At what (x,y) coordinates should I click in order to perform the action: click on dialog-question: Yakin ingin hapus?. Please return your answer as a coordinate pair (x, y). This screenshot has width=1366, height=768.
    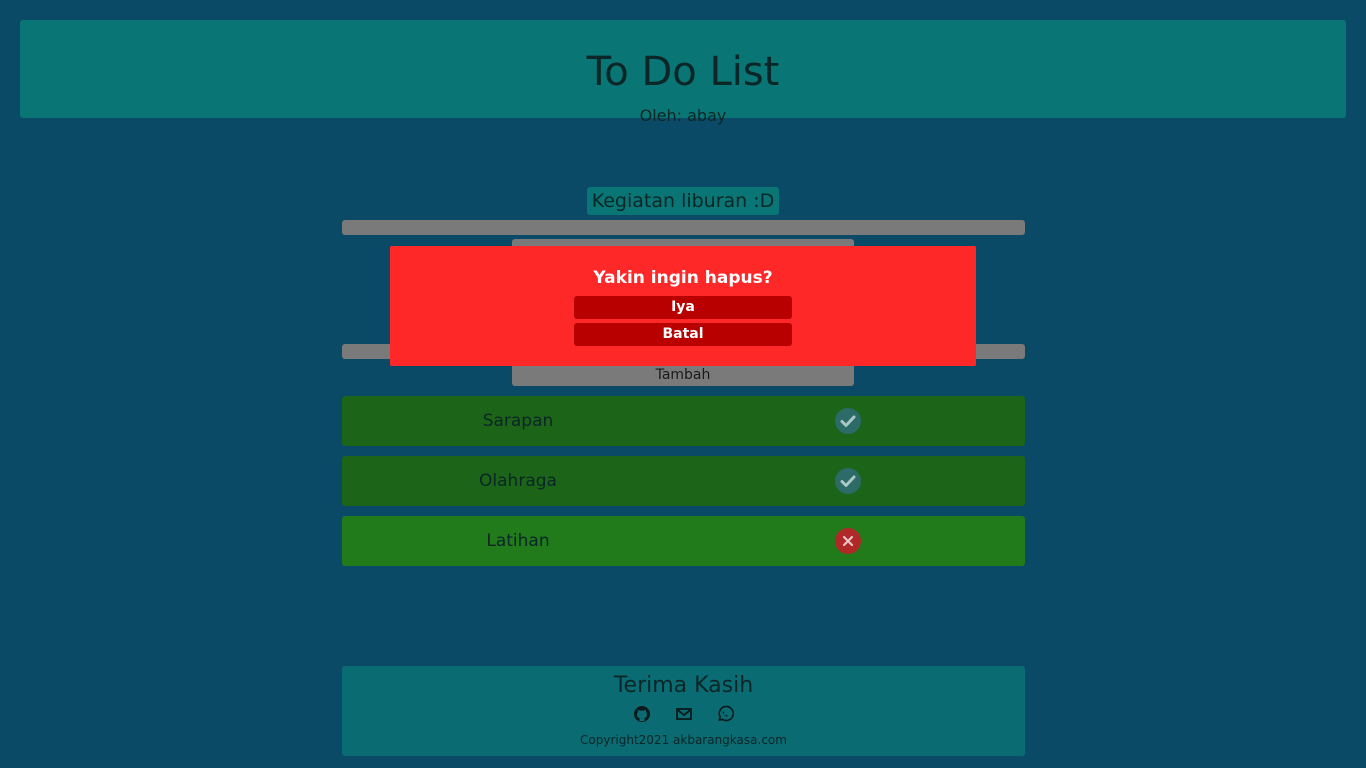
    Looking at the image, I should click on (683, 278).